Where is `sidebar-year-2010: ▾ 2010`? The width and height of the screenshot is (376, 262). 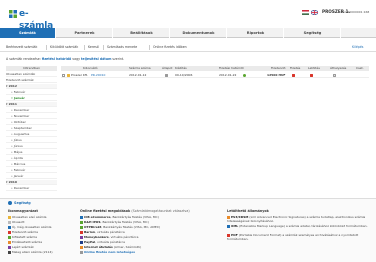
sidebar-year-2010: ▾ 2010 is located at coordinates (31, 182).